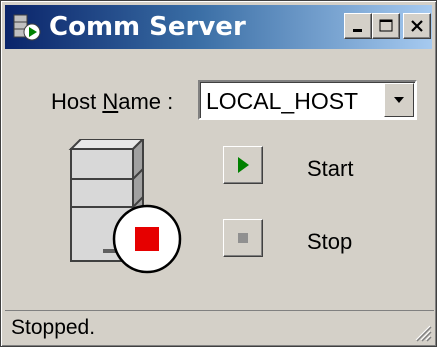  What do you see at coordinates (330, 241) in the screenshot?
I see `stop-label: Stop` at bounding box center [330, 241].